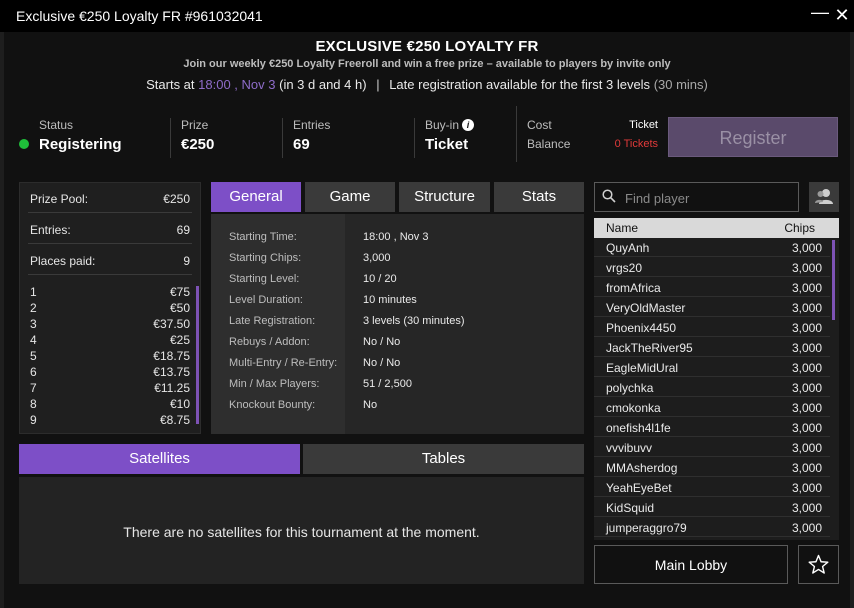 The width and height of the screenshot is (854, 608). What do you see at coordinates (33, 292) in the screenshot?
I see `payout-position: 1` at bounding box center [33, 292].